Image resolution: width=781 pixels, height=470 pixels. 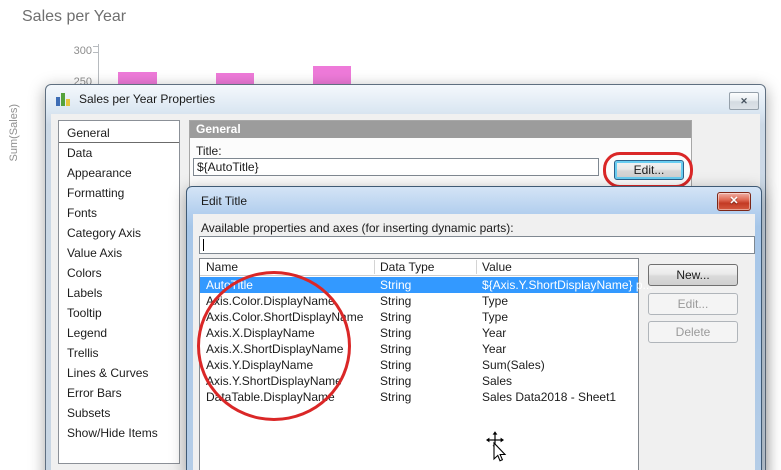 I want to click on table-row: Axis.X.ShortDisplayName String Year, so click(x=419, y=349).